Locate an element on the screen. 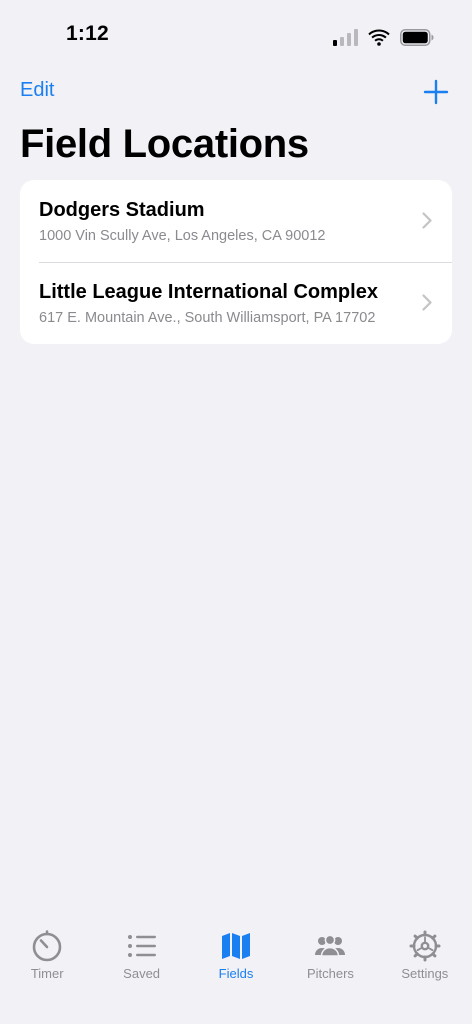 The image size is (472, 1024). people-icon is located at coordinates (330, 945).